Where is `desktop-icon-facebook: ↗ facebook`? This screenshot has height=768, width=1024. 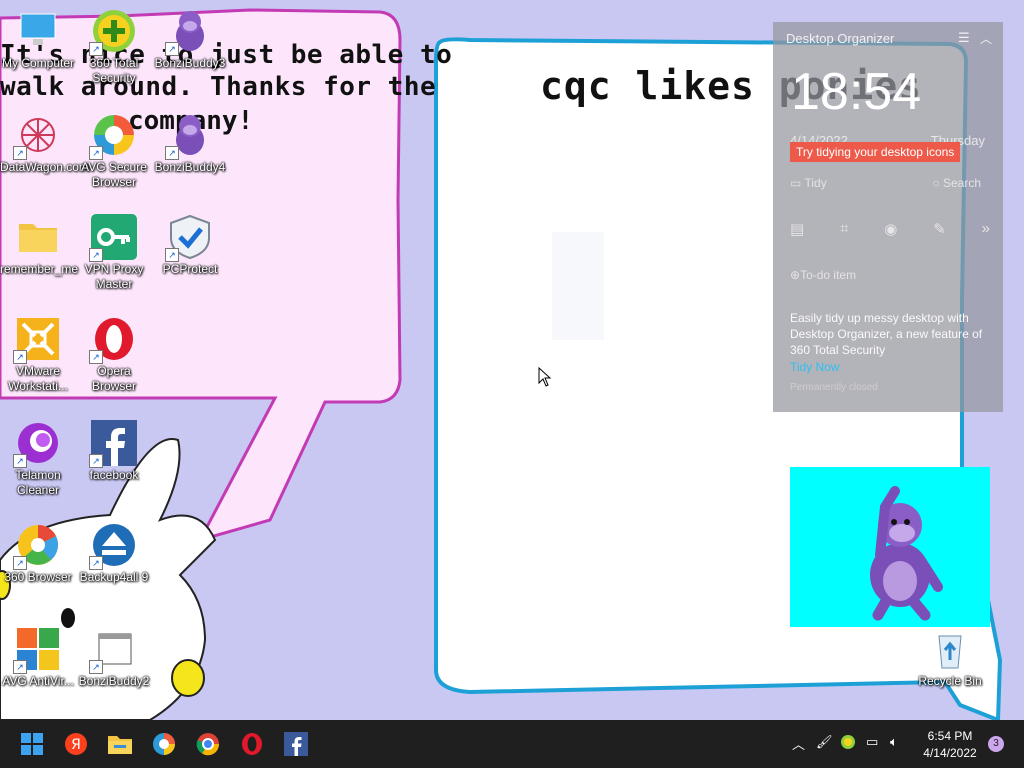
desktop-icon-facebook: ↗ facebook is located at coordinates (114, 451).